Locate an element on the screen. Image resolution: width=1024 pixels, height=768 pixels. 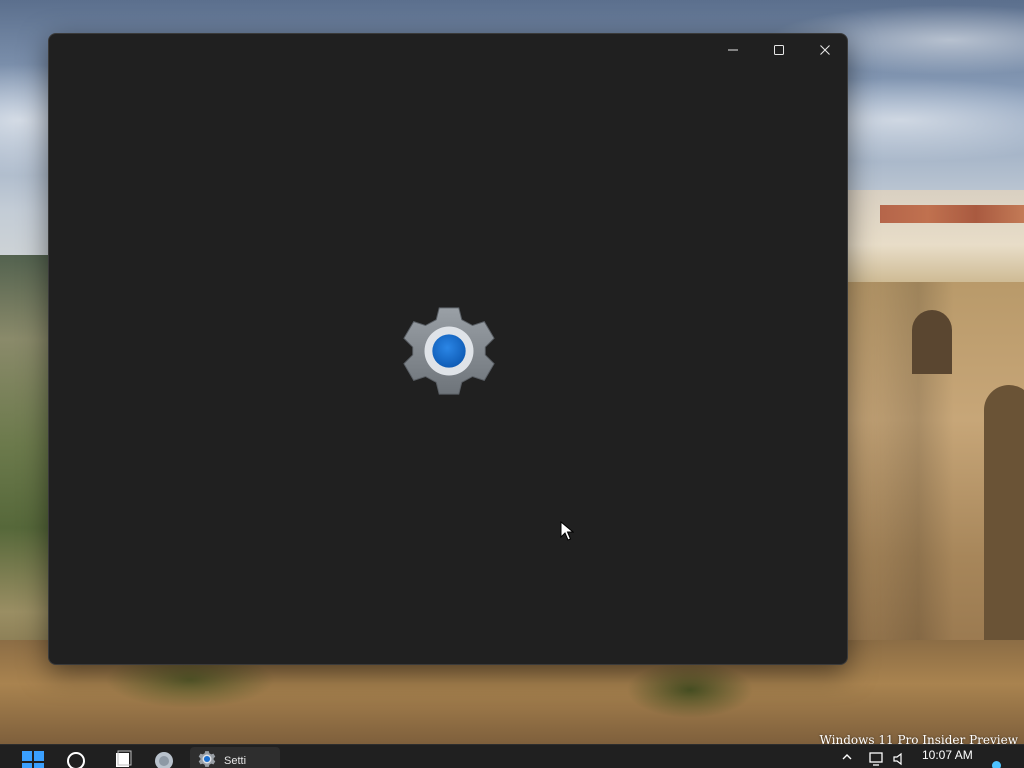
wallpaper-arch is located at coordinates (932, 342).